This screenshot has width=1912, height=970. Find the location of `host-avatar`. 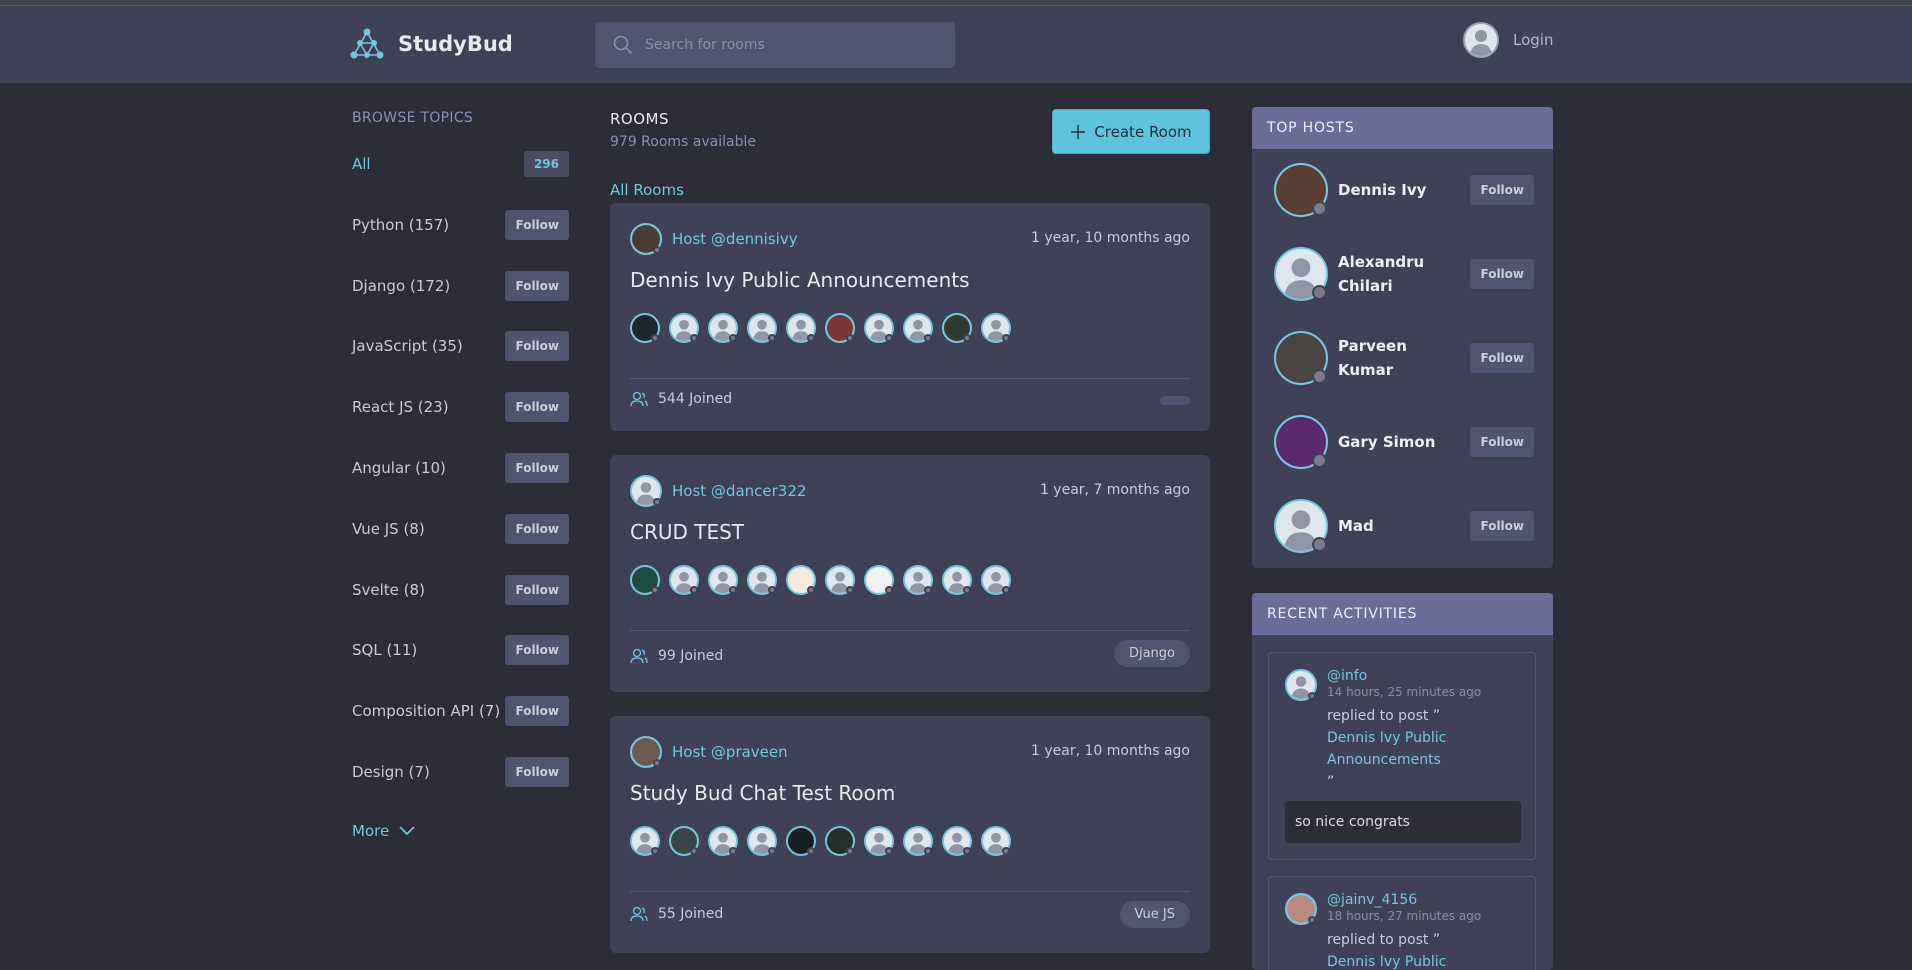

host-avatar is located at coordinates (1301, 526).